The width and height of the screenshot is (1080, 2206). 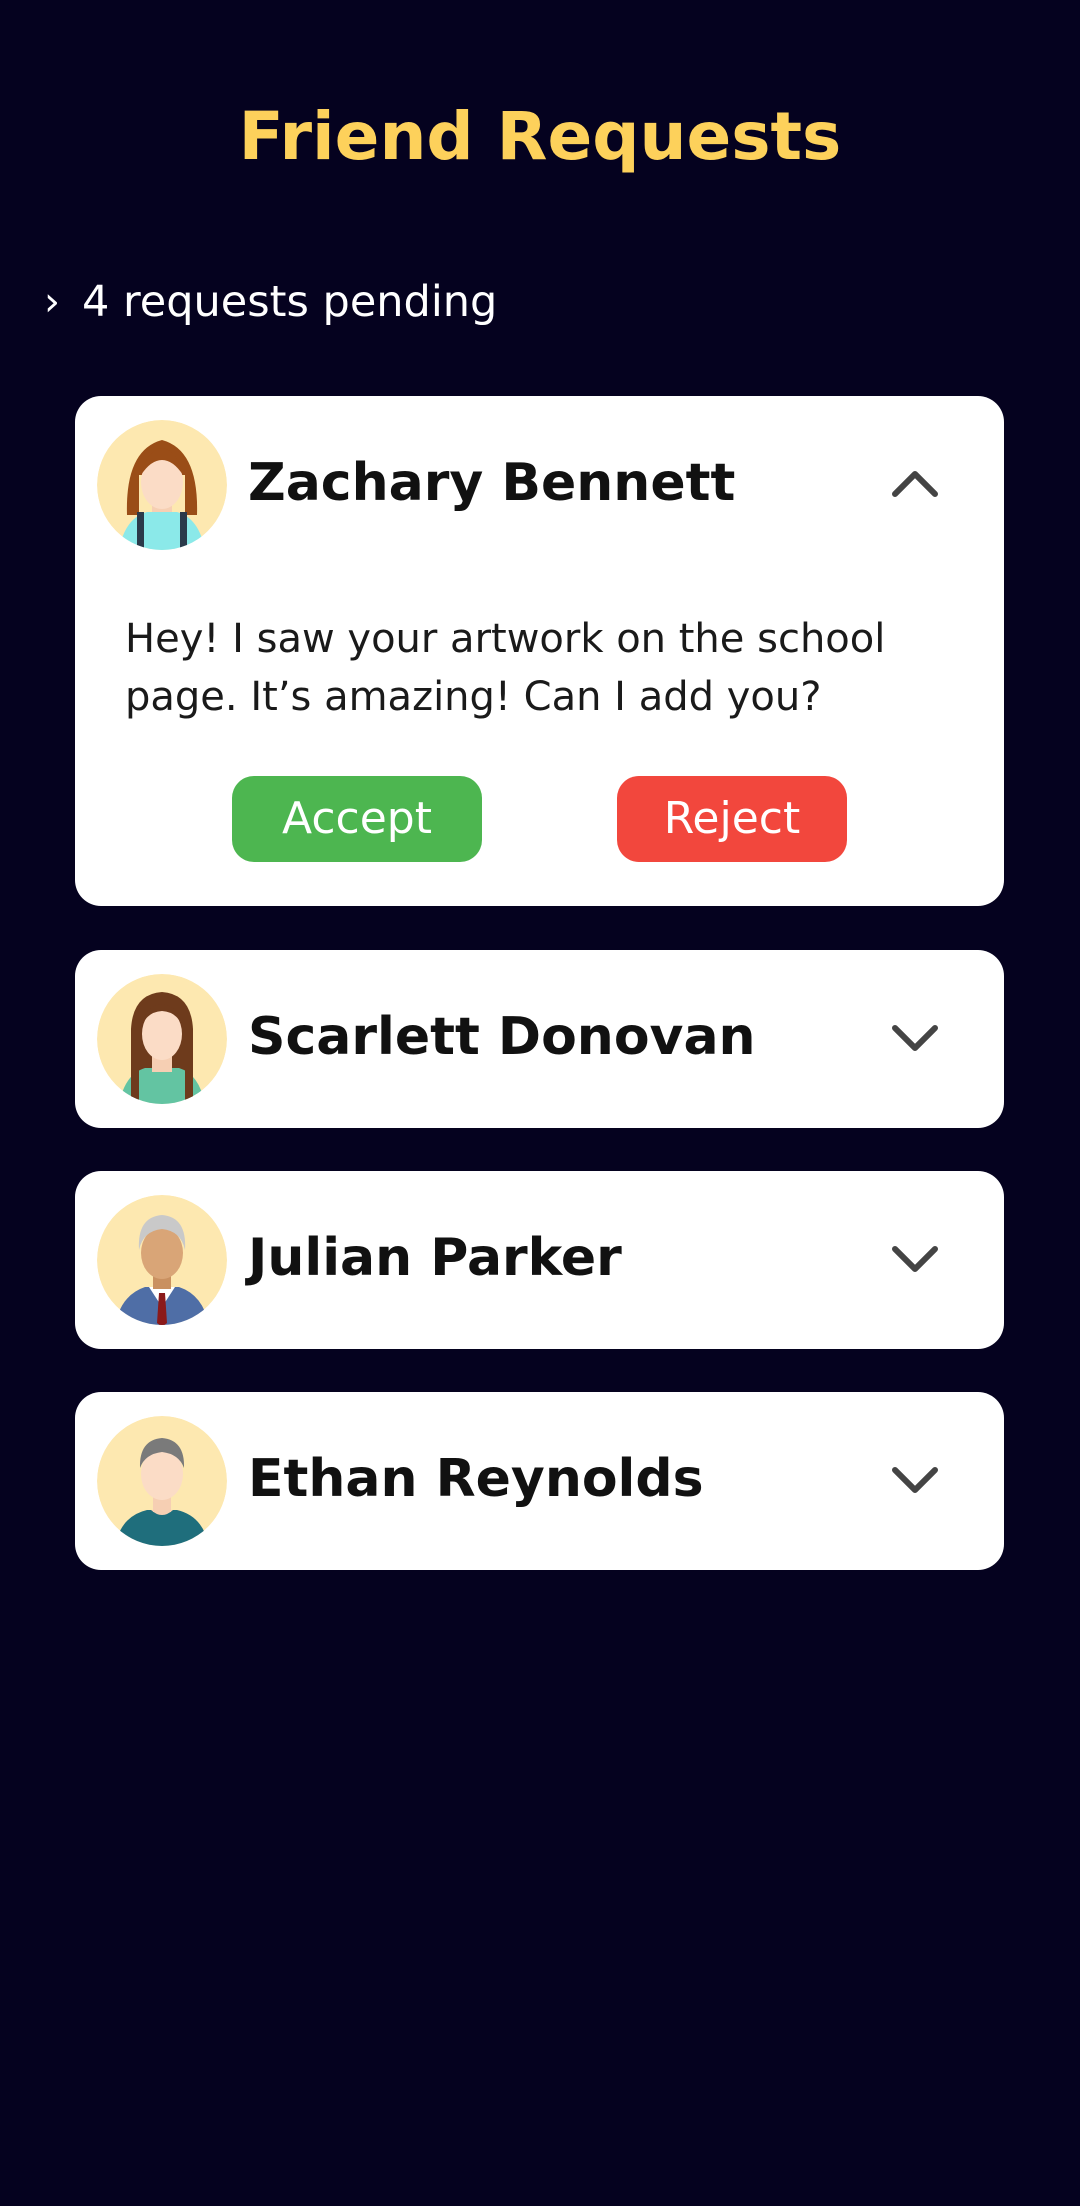 I want to click on request-card-julian-parker: Julian Parker, so click(x=539, y=1260).